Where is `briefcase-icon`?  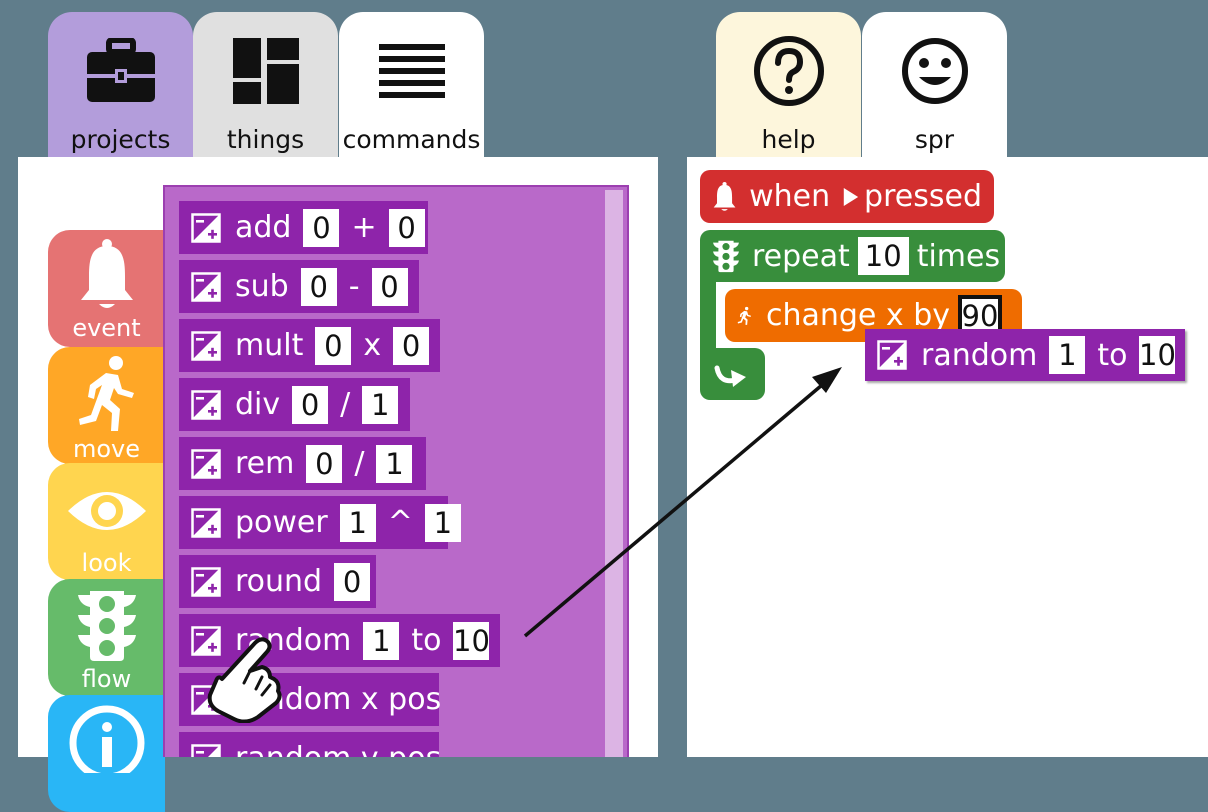
briefcase-icon is located at coordinates (121, 71).